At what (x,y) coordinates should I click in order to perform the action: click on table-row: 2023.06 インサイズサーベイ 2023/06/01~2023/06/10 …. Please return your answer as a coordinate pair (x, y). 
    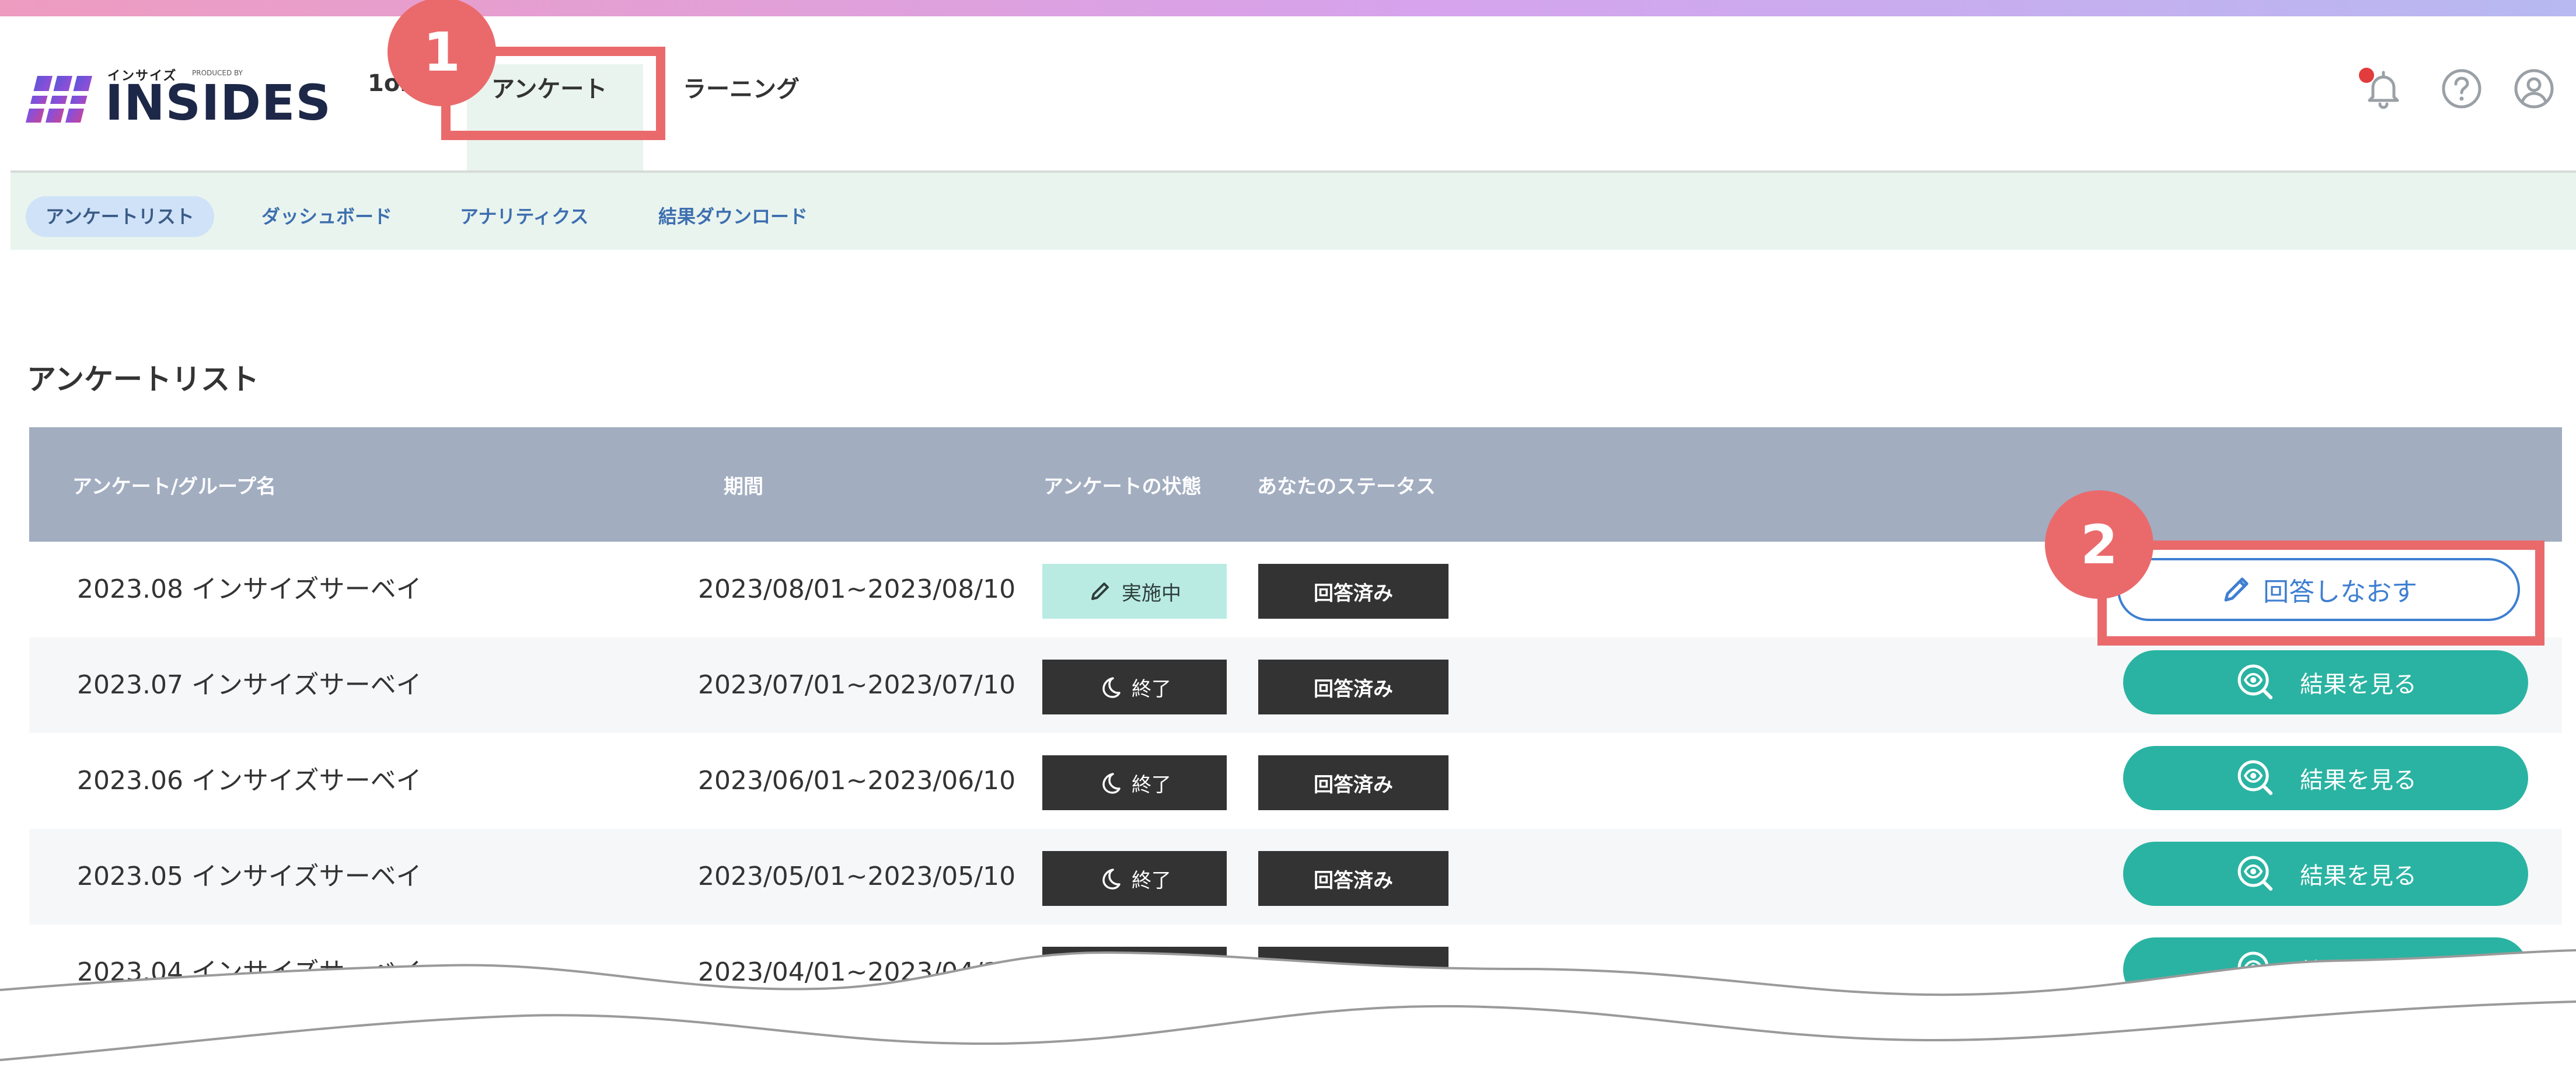
    Looking at the image, I should click on (1295, 781).